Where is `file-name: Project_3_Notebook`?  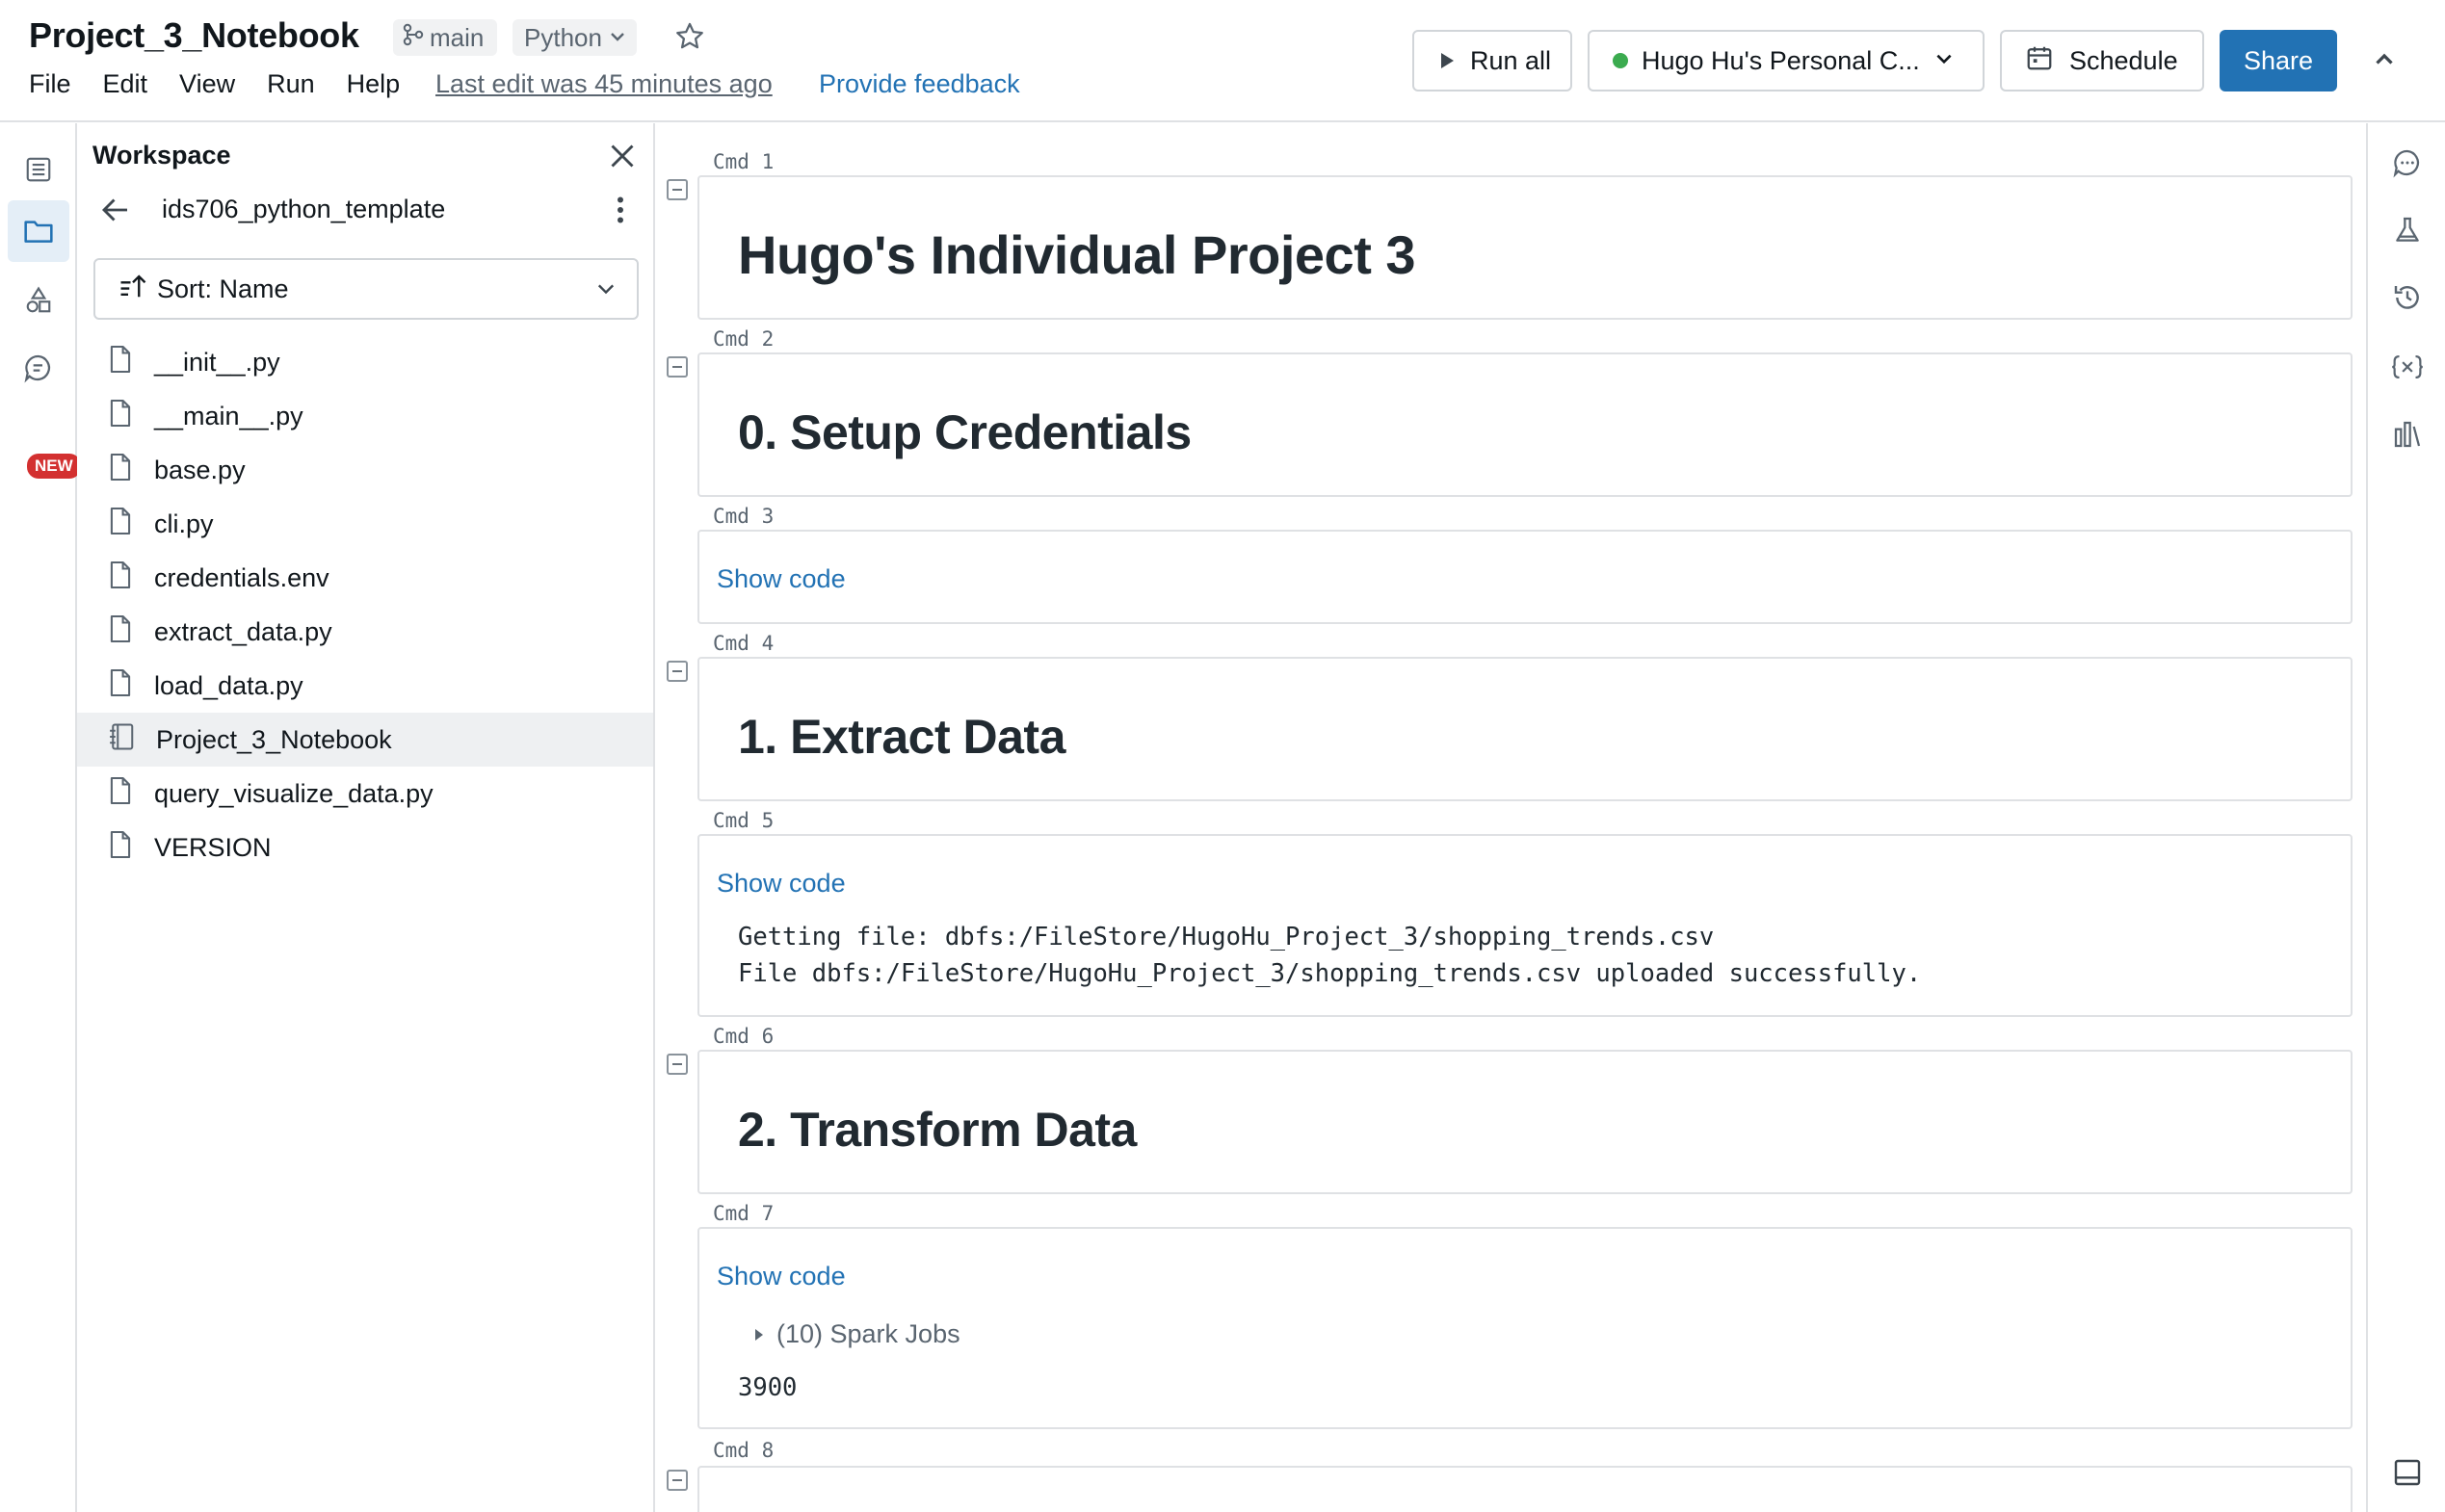
file-name: Project_3_Notebook is located at coordinates (274, 739).